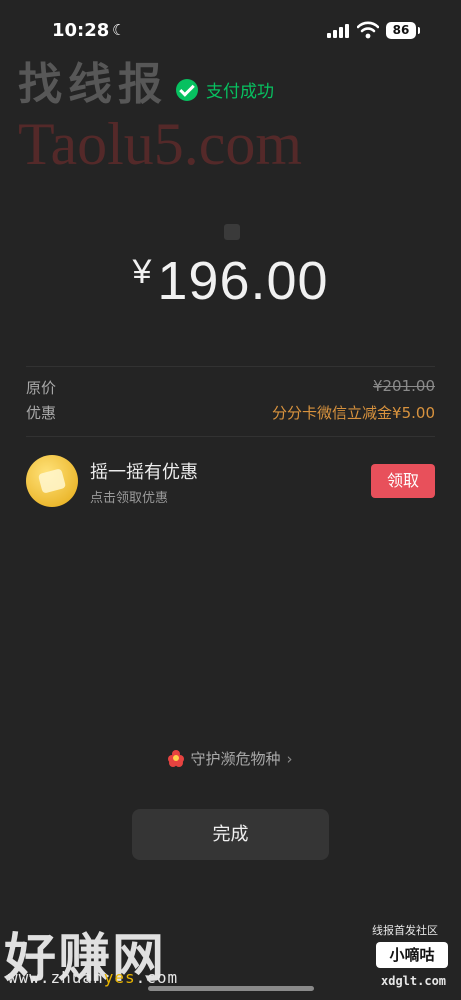  What do you see at coordinates (339, 31) in the screenshot?
I see `signal-icon` at bounding box center [339, 31].